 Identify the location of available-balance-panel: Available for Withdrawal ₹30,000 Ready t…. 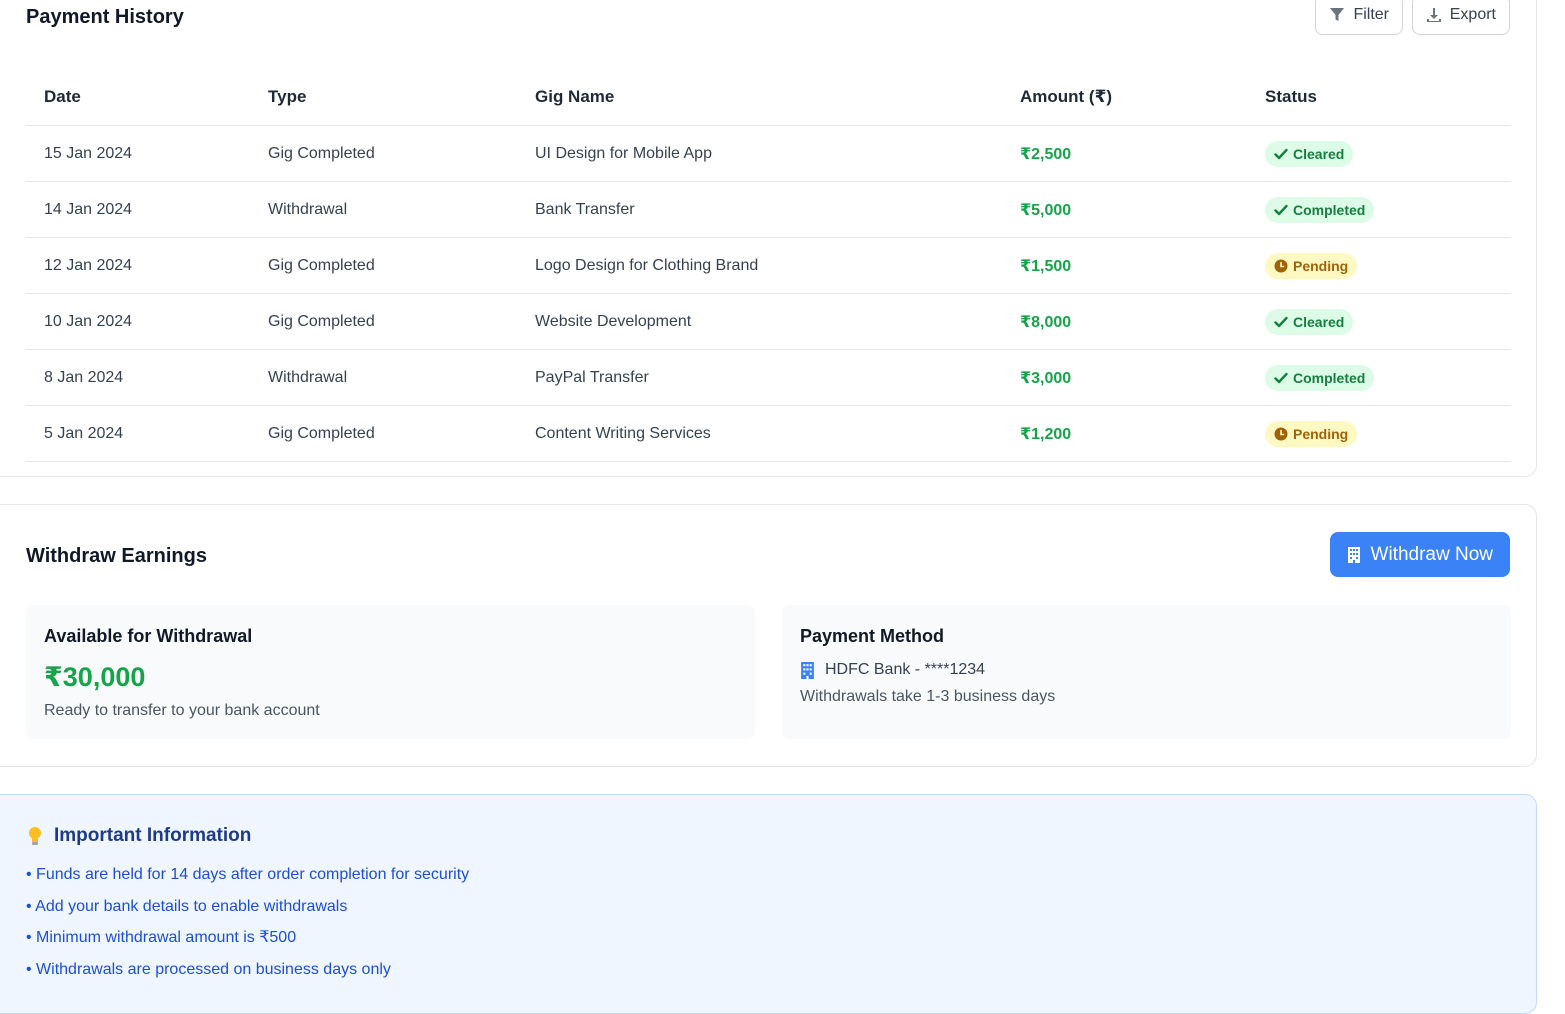
(390, 672).